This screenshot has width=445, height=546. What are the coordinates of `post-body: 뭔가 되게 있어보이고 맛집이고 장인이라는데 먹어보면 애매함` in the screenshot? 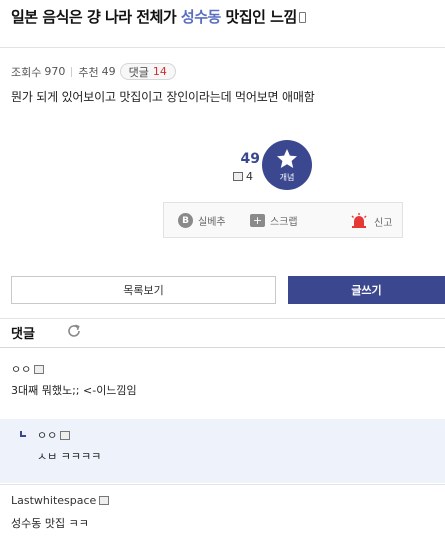 It's located at (163, 97).